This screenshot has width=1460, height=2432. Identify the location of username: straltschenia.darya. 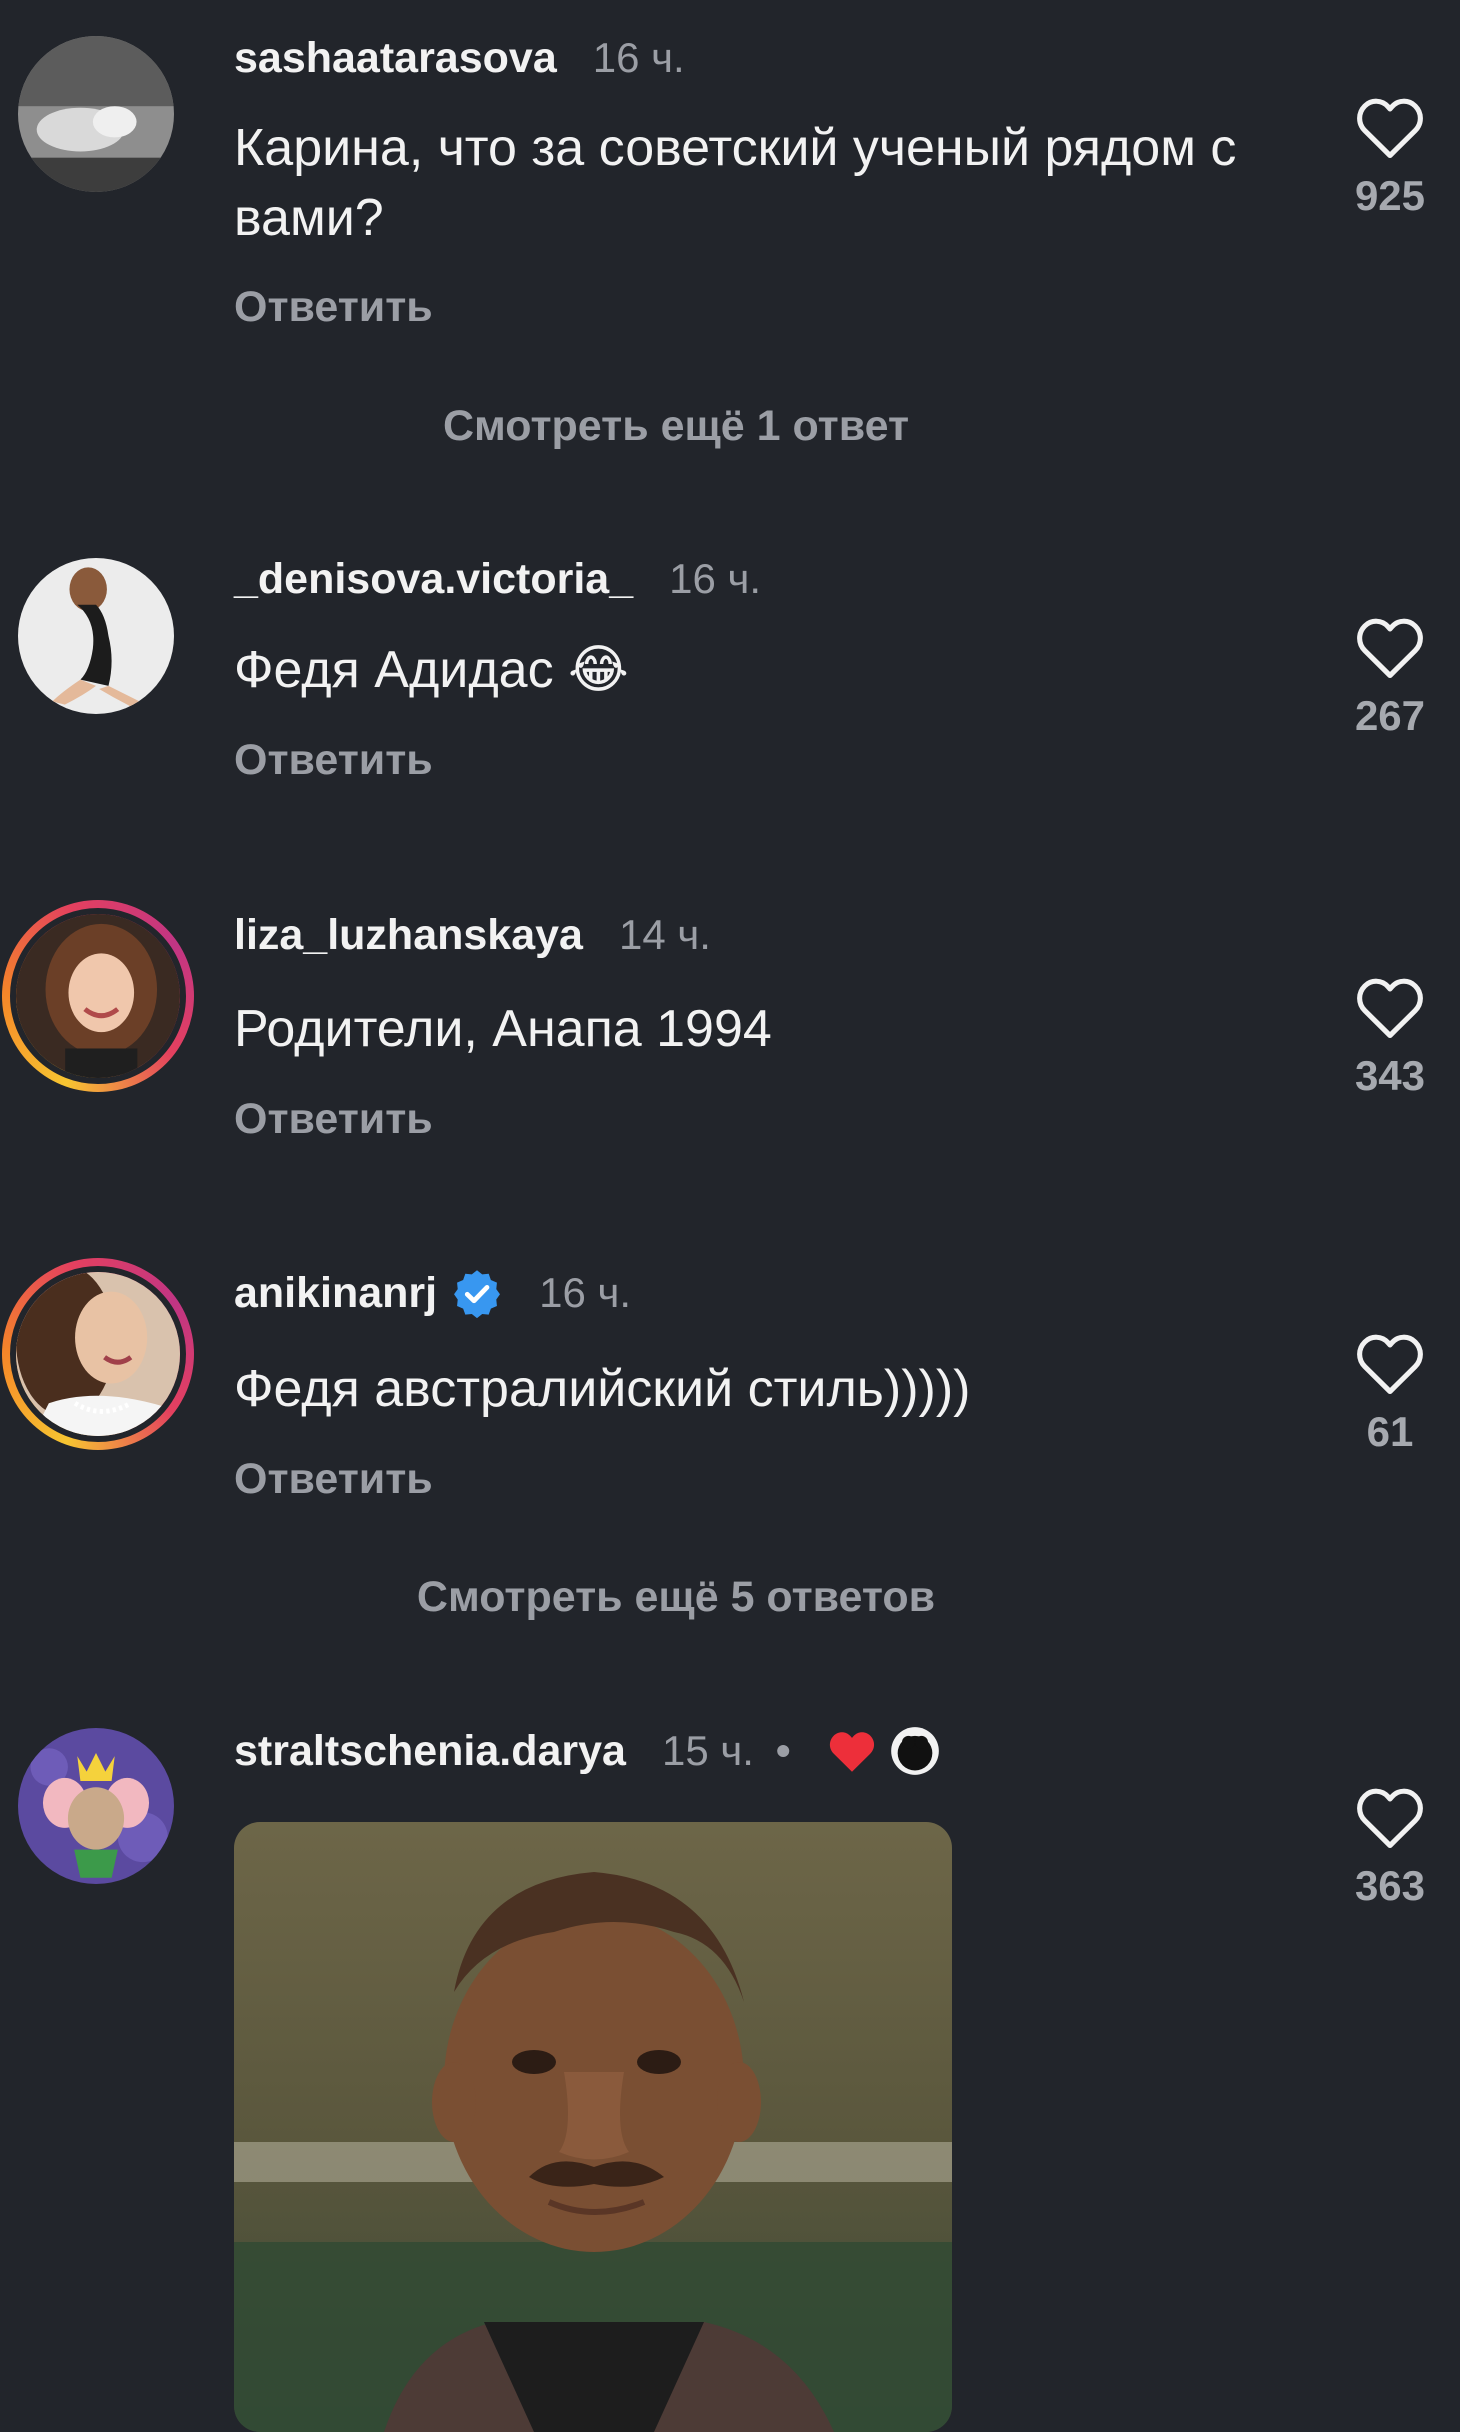
(430, 1751).